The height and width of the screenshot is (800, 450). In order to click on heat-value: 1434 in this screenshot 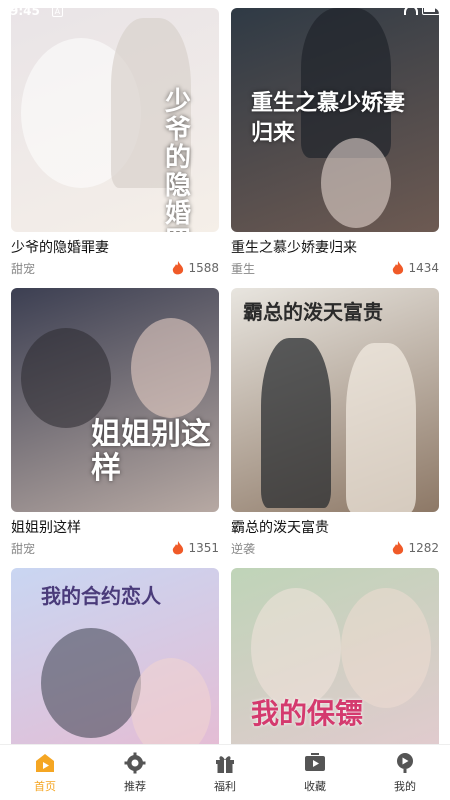, I will do `click(423, 268)`.